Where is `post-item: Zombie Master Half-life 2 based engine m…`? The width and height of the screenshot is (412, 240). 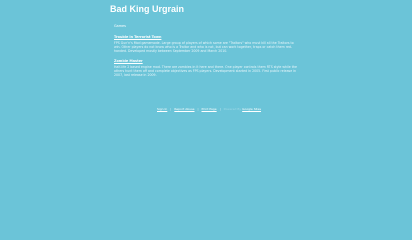
post-item: Zombie Master Half-life 2 based engine m… is located at coordinates (207, 68).